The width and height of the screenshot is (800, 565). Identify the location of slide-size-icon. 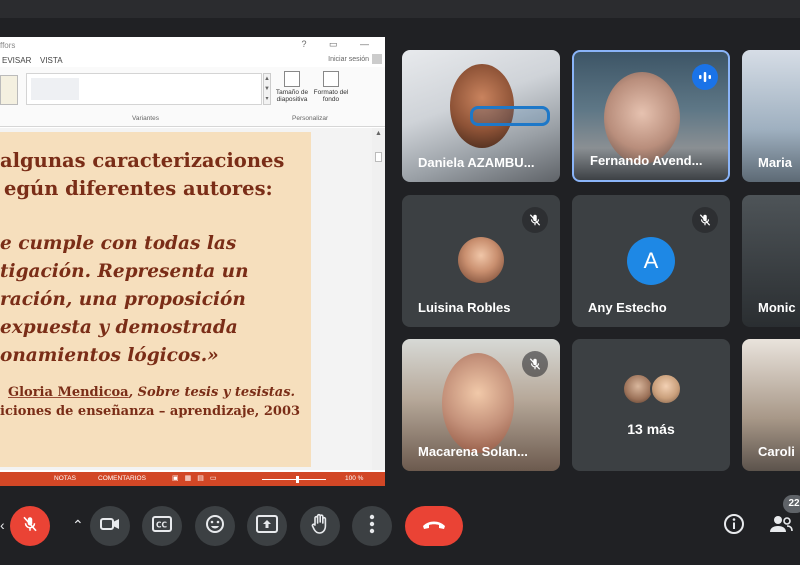
(292, 79).